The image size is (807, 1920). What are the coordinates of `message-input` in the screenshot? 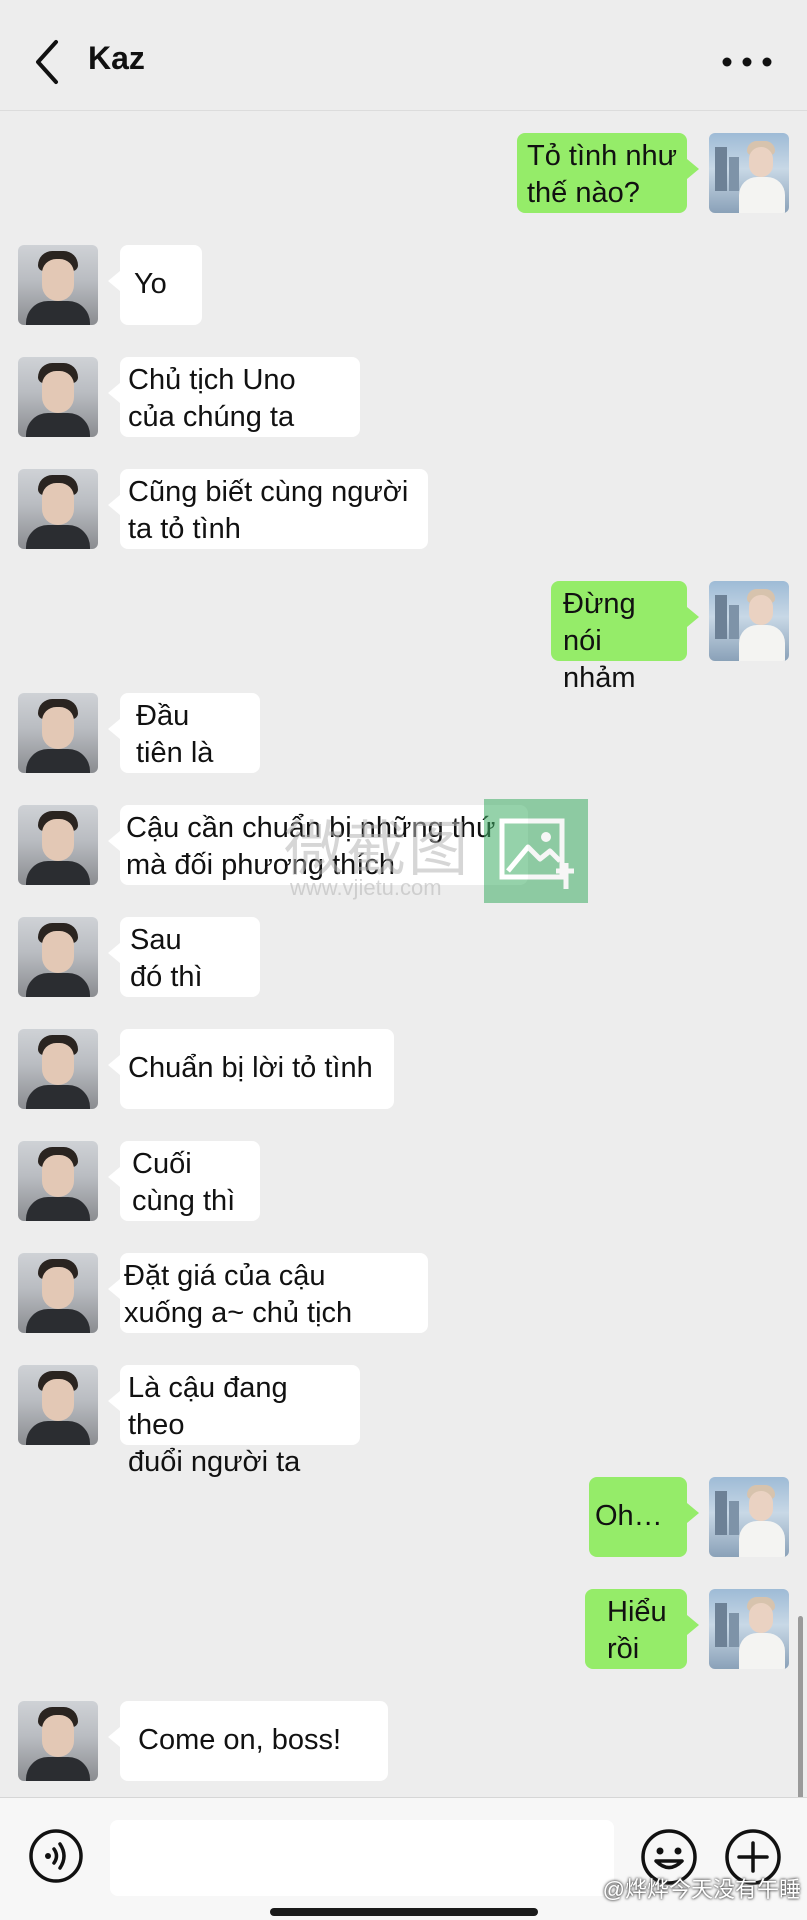 It's located at (362, 1858).